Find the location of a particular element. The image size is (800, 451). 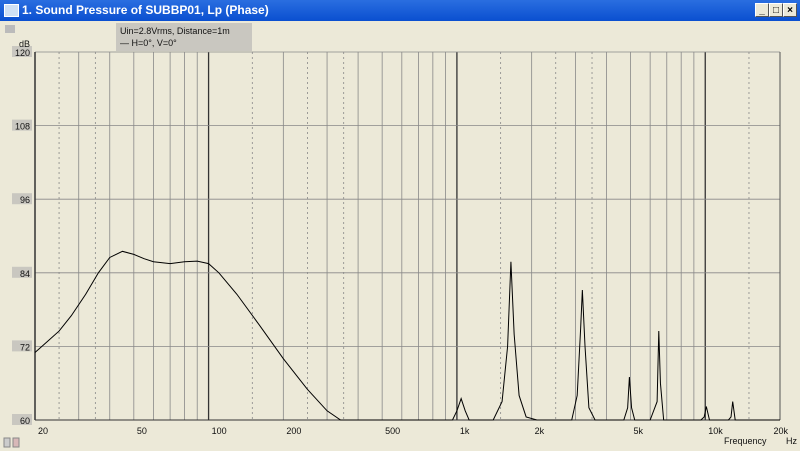

legend-conditions: Uin=2.8Vrms, Distance=1m is located at coordinates (175, 31).